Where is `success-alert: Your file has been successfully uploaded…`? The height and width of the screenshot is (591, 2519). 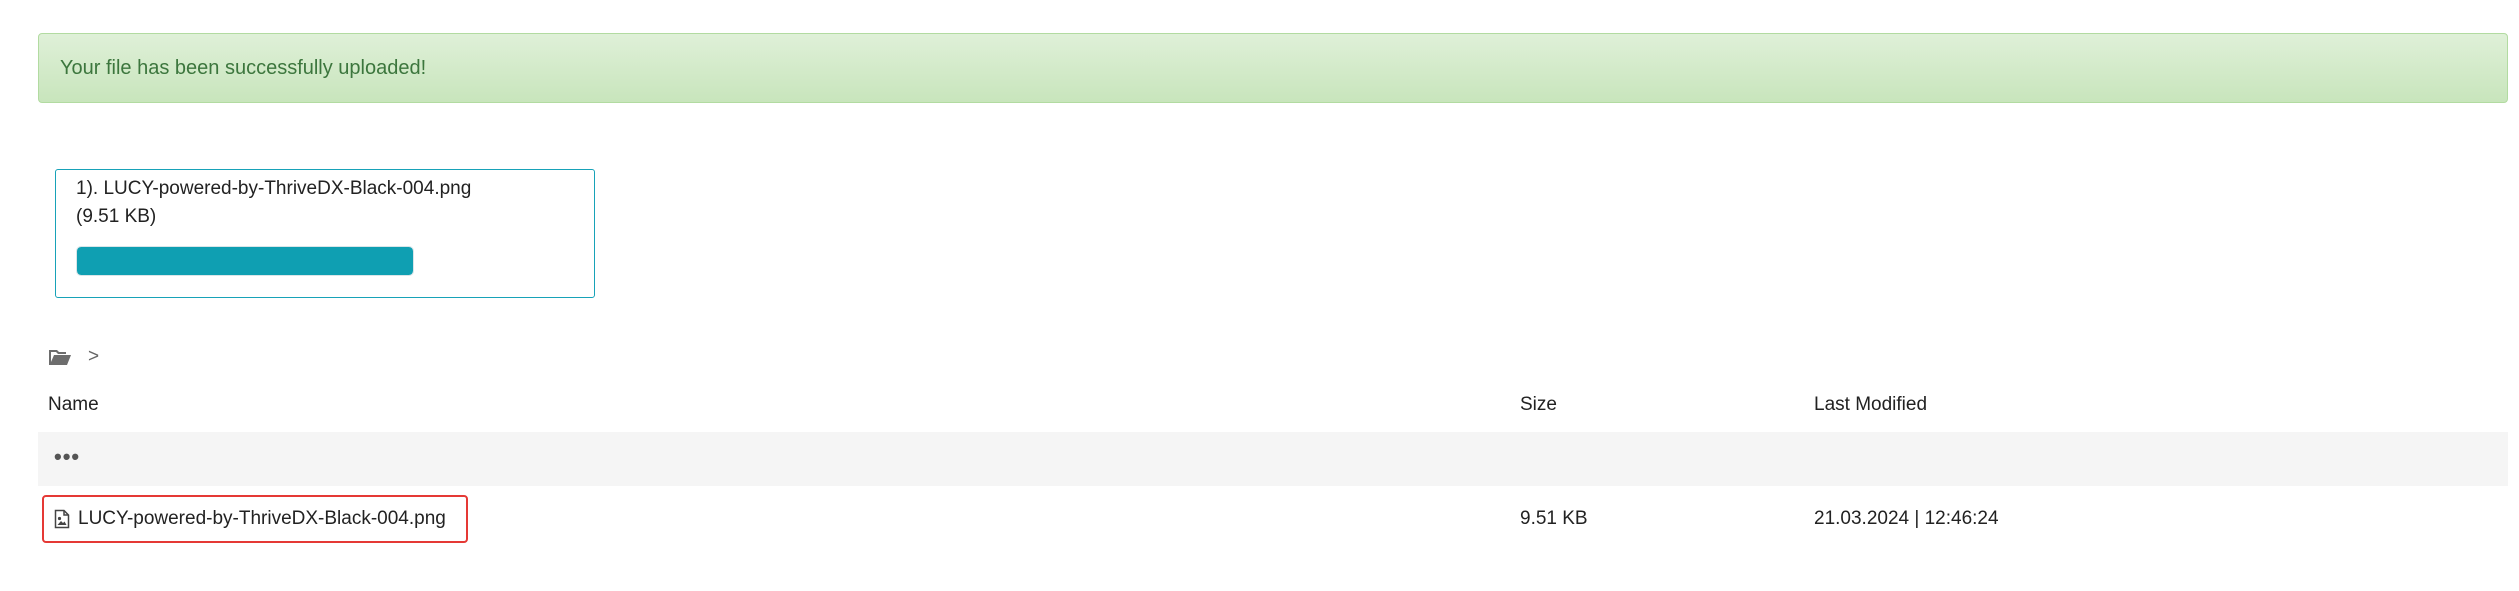 success-alert: Your file has been successfully uploaded… is located at coordinates (1273, 68).